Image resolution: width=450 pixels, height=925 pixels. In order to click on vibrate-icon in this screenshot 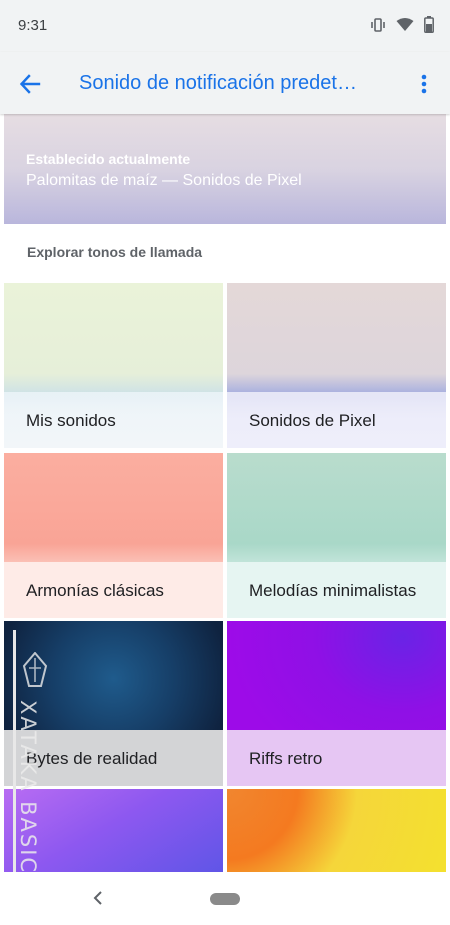, I will do `click(378, 25)`.